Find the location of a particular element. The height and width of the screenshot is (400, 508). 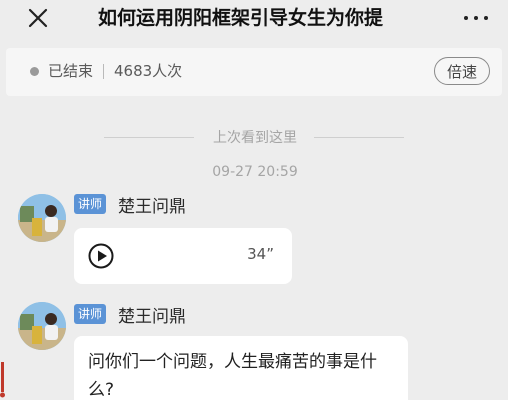

play-icon is located at coordinates (101, 256).